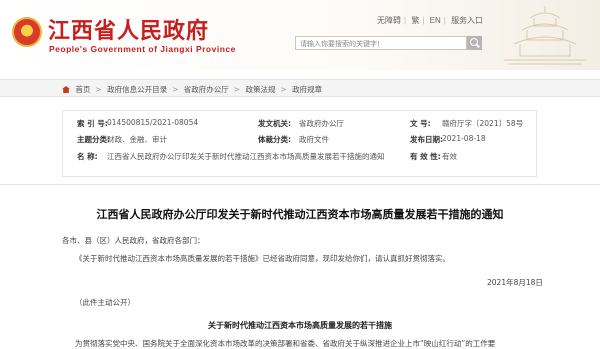 This screenshot has width=600, height=349. Describe the element at coordinates (153, 122) in the screenshot. I see `index-value: 014500815/2021-08054` at that location.